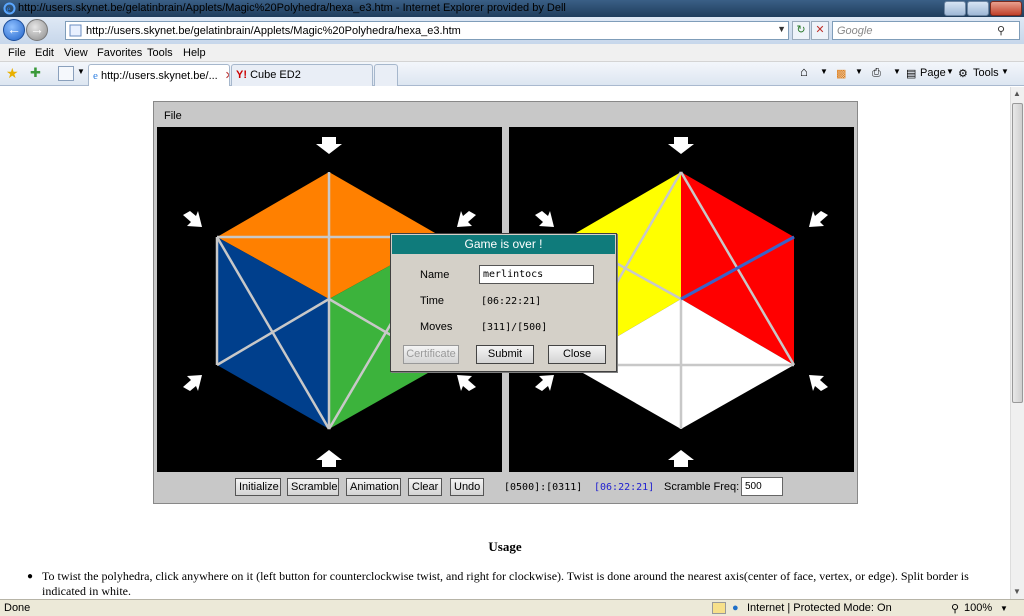 The image size is (1024, 616). Describe the element at coordinates (955, 609) in the screenshot. I see `zoom-icon: ⚲` at that location.